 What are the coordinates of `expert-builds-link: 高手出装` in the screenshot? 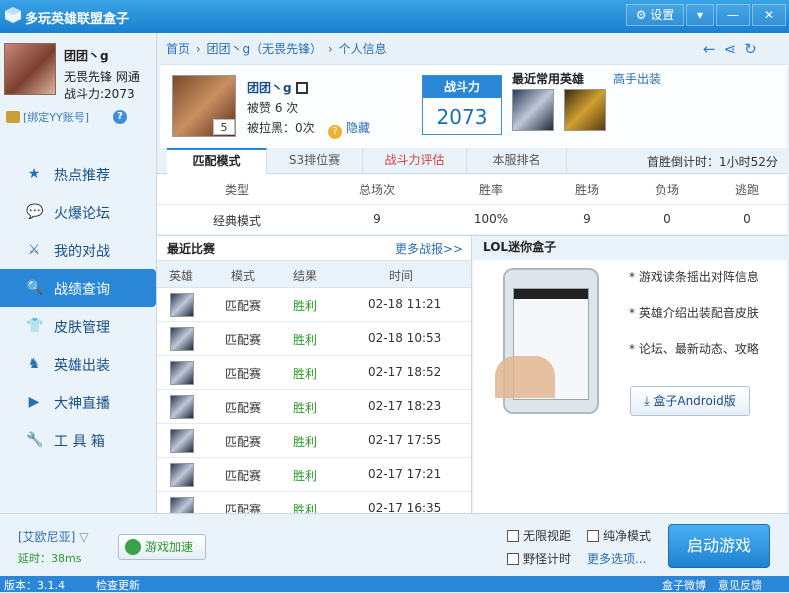 It's located at (637, 78).